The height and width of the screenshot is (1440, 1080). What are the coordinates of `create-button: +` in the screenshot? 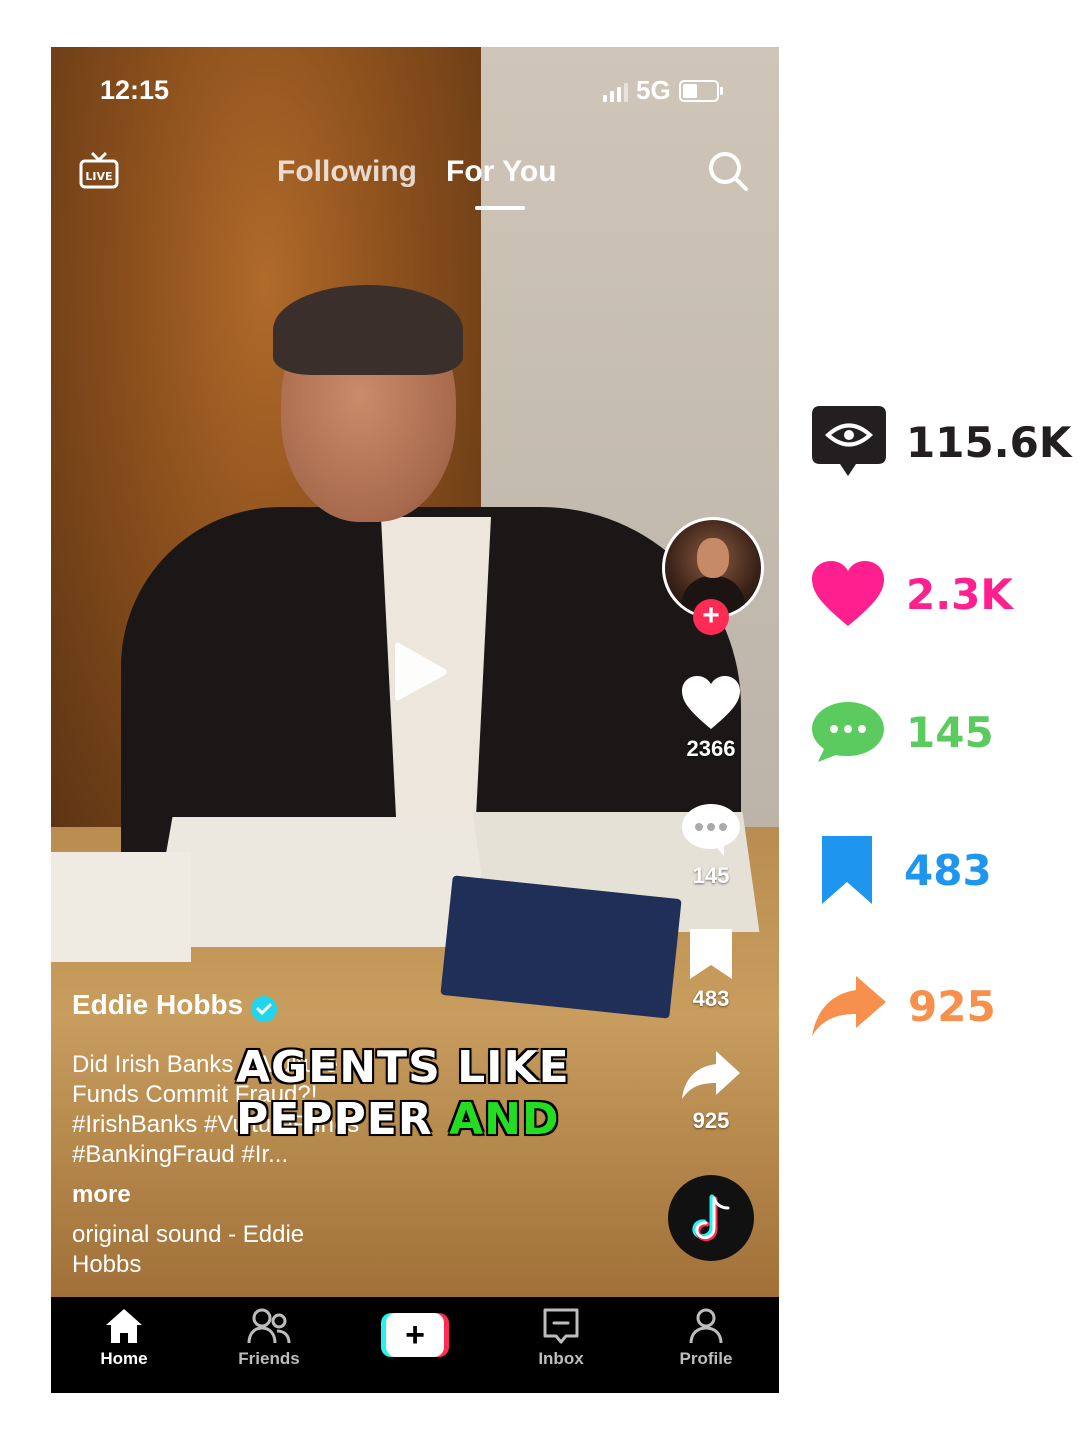 It's located at (415, 1335).